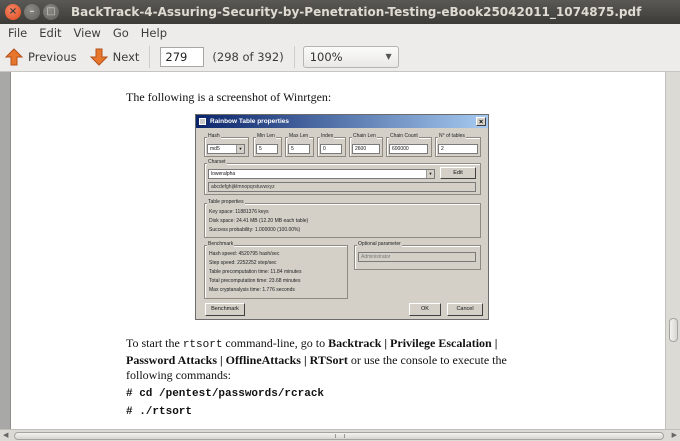 This screenshot has width=680, height=441. Describe the element at coordinates (336, 375) in the screenshot. I see `rtsort-line-3: following commands:` at that location.